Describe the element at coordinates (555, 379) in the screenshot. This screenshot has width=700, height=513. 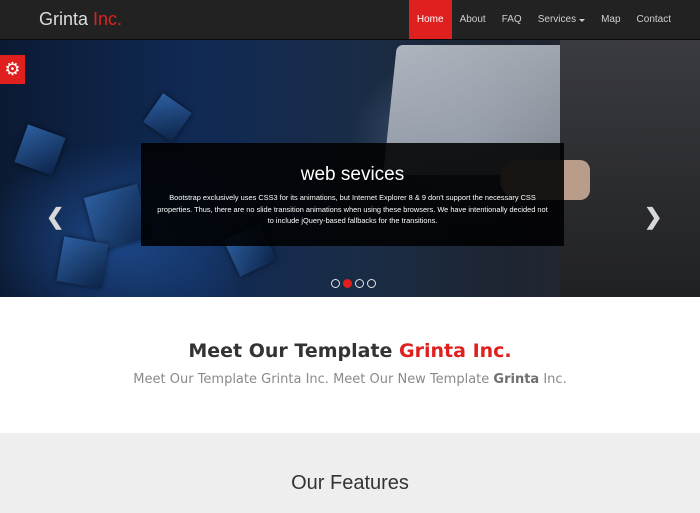
I see `intro-sub-part2: Inc.` at that location.